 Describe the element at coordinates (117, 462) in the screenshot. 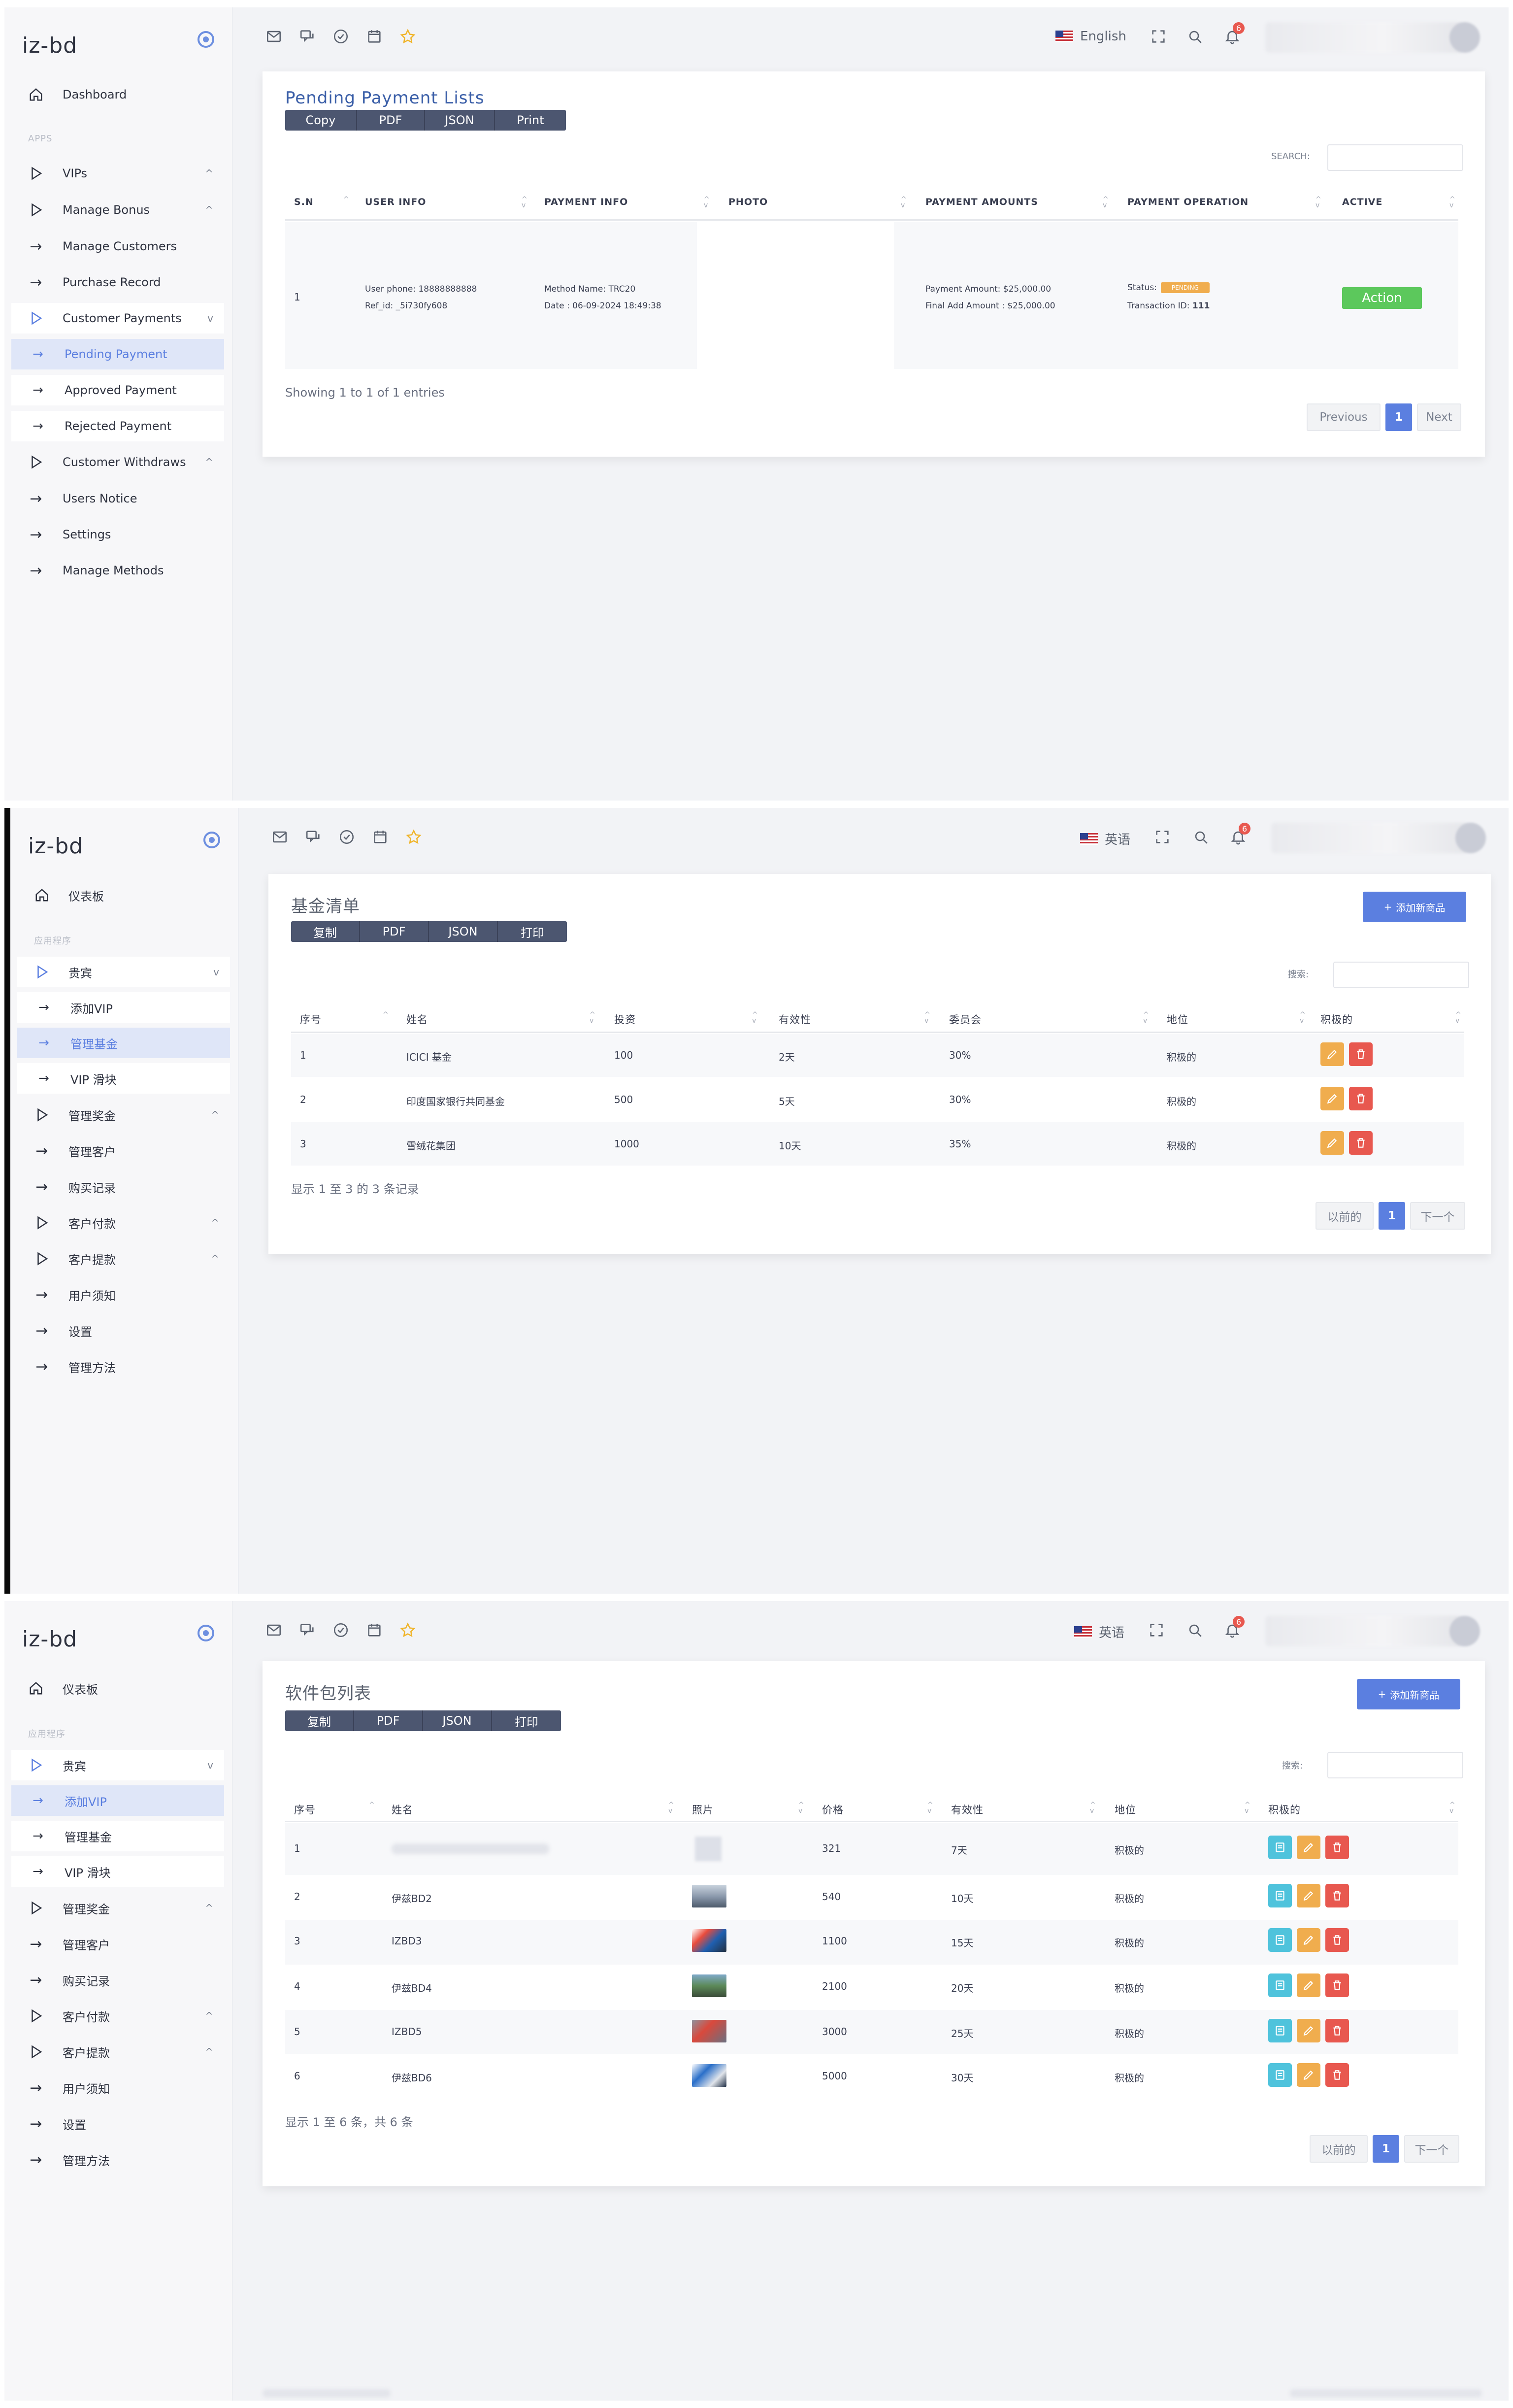

I see `sidebar-item-customer-withdraws: Customer Withdraws ^` at that location.